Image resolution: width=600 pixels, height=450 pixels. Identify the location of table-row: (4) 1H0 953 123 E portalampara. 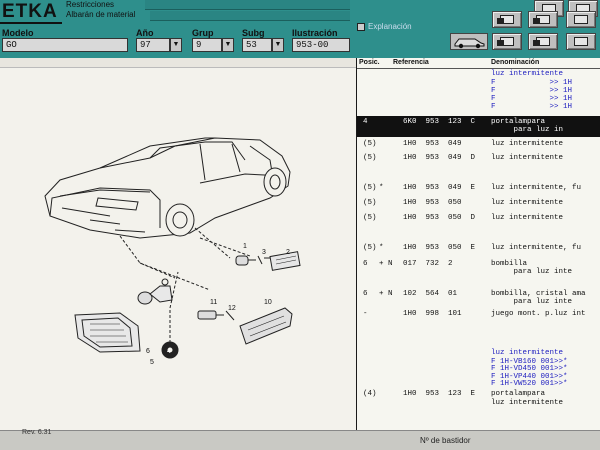
(478, 394).